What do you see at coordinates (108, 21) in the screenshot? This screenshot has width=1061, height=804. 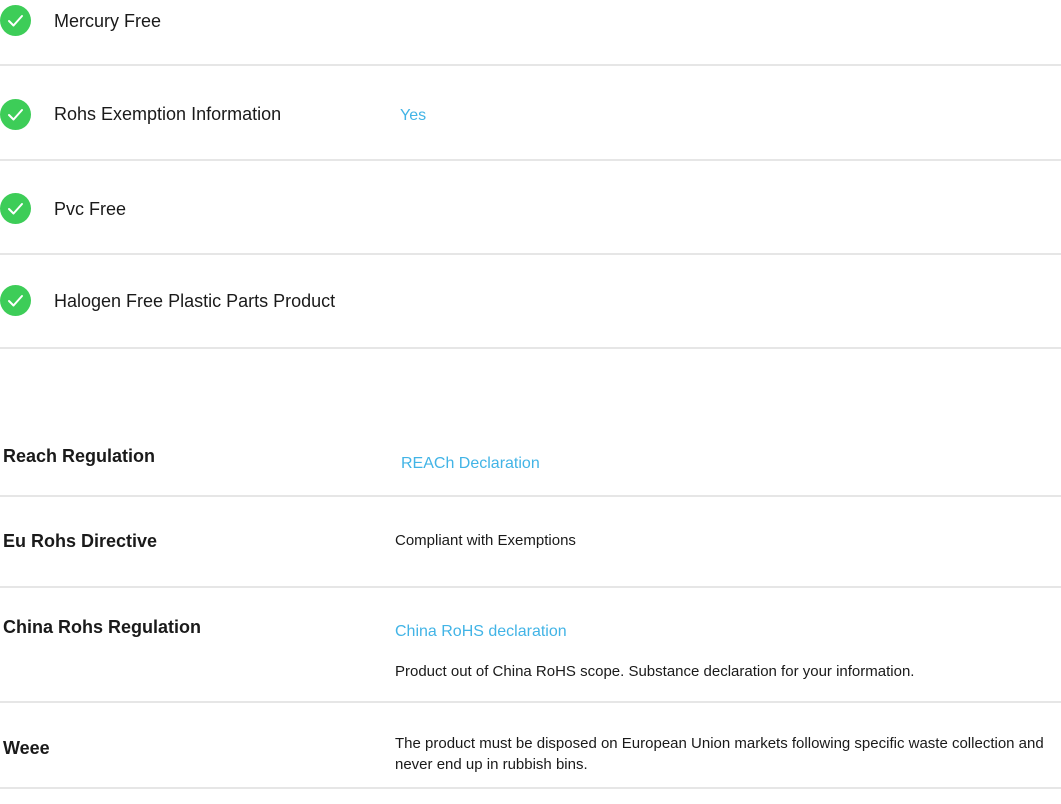 I see `feature-label: Mercury Free` at bounding box center [108, 21].